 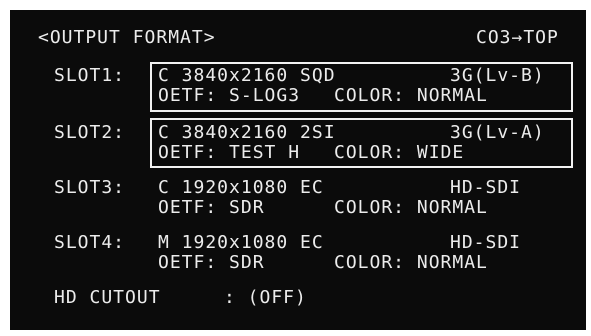 I want to click on slot4-oetf: OETF: SDR, so click(x=211, y=262).